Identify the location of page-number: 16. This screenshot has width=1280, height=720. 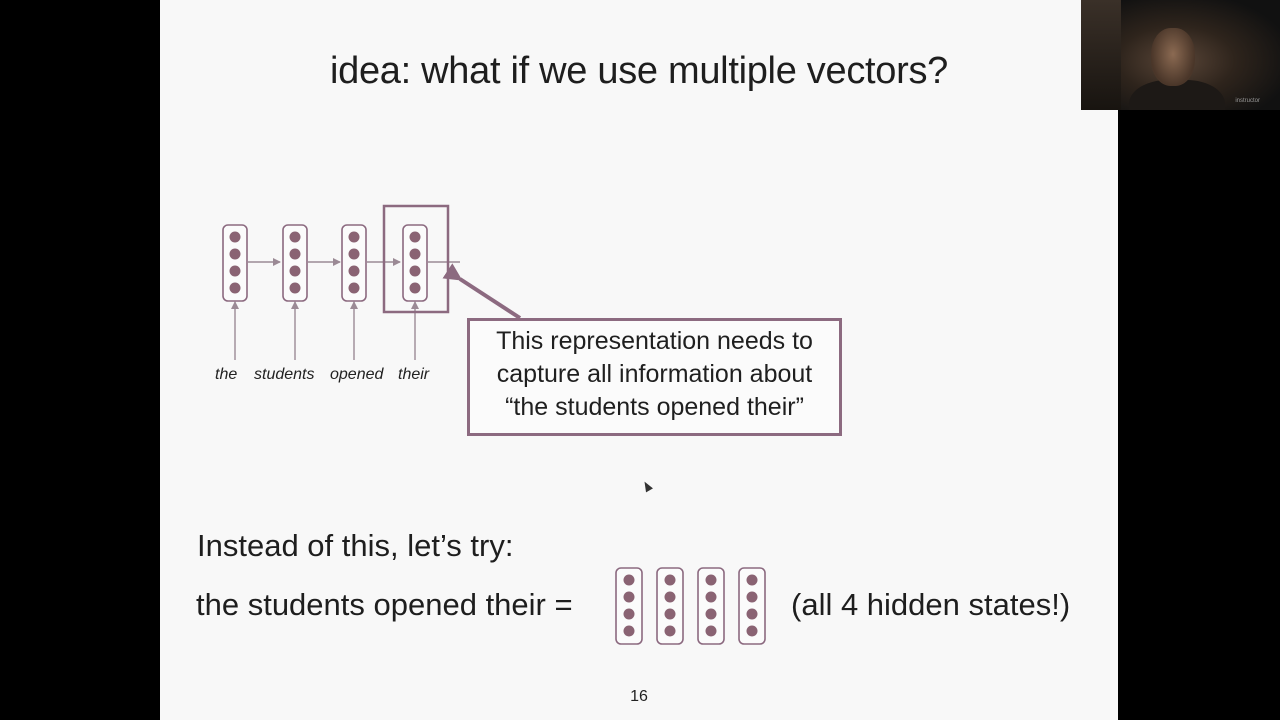
(639, 696).